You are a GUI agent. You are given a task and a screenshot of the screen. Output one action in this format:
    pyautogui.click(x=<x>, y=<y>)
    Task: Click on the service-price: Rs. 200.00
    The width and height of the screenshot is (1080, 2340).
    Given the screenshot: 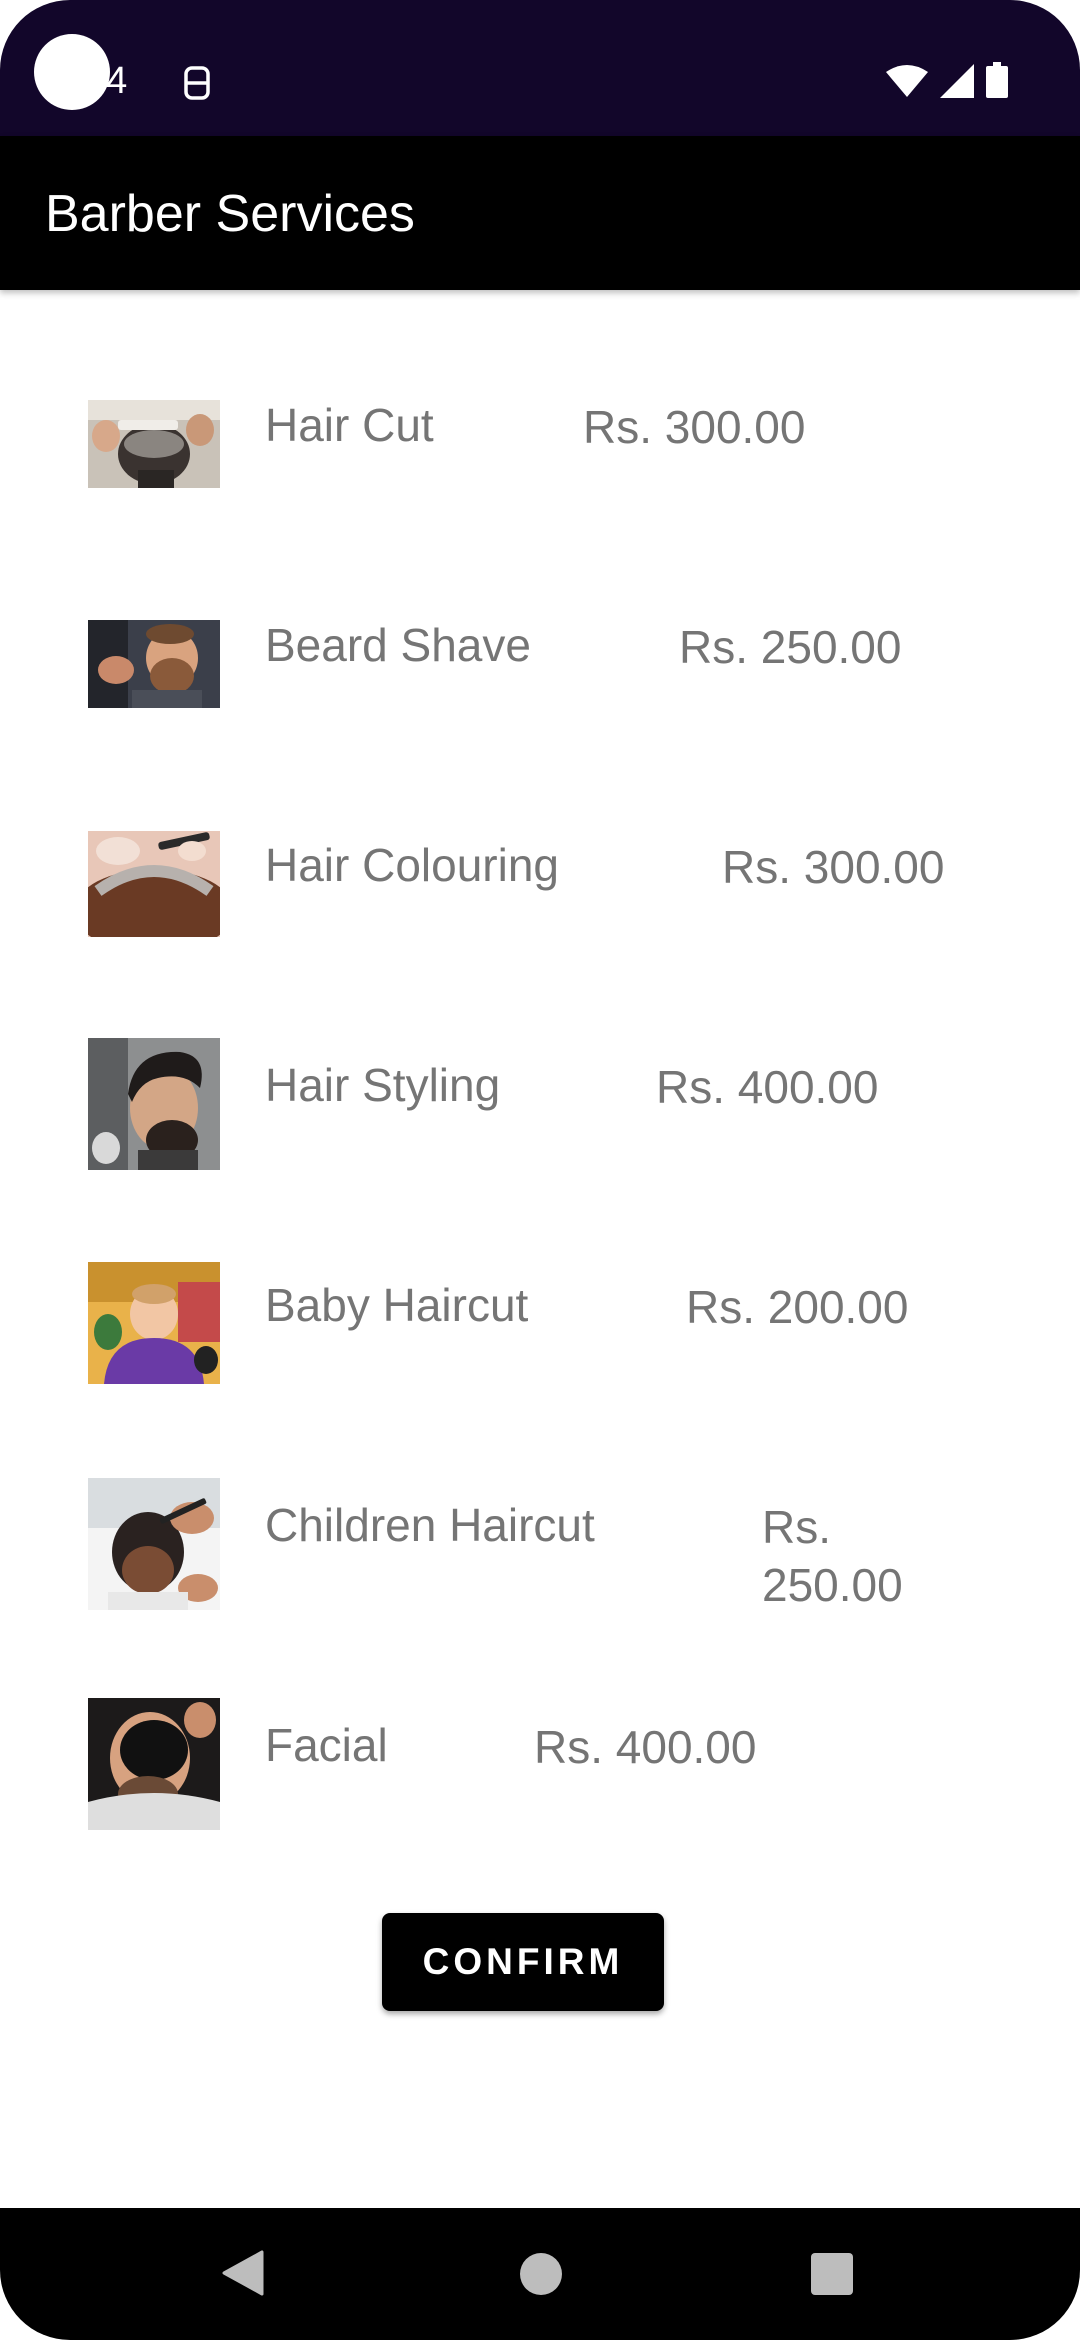 What is the action you would take?
    pyautogui.click(x=797, y=1307)
    